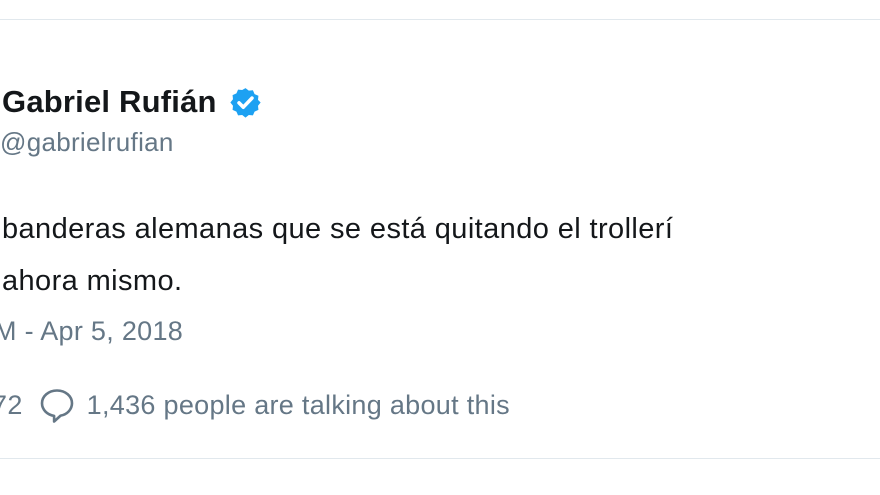  What do you see at coordinates (298, 405) in the screenshot?
I see `people-talking-link: 1,436 people are talking about this` at bounding box center [298, 405].